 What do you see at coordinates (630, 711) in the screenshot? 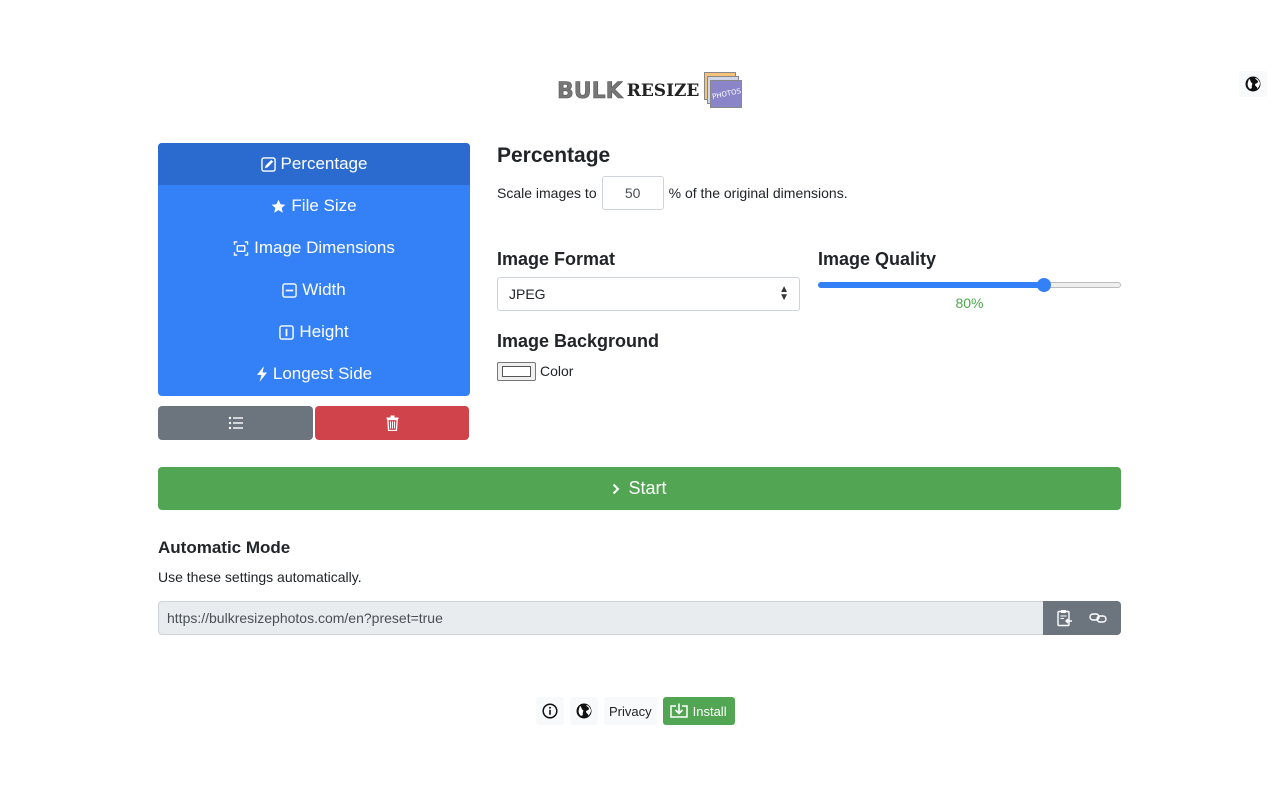
I see `privacy-link: Privacy` at bounding box center [630, 711].